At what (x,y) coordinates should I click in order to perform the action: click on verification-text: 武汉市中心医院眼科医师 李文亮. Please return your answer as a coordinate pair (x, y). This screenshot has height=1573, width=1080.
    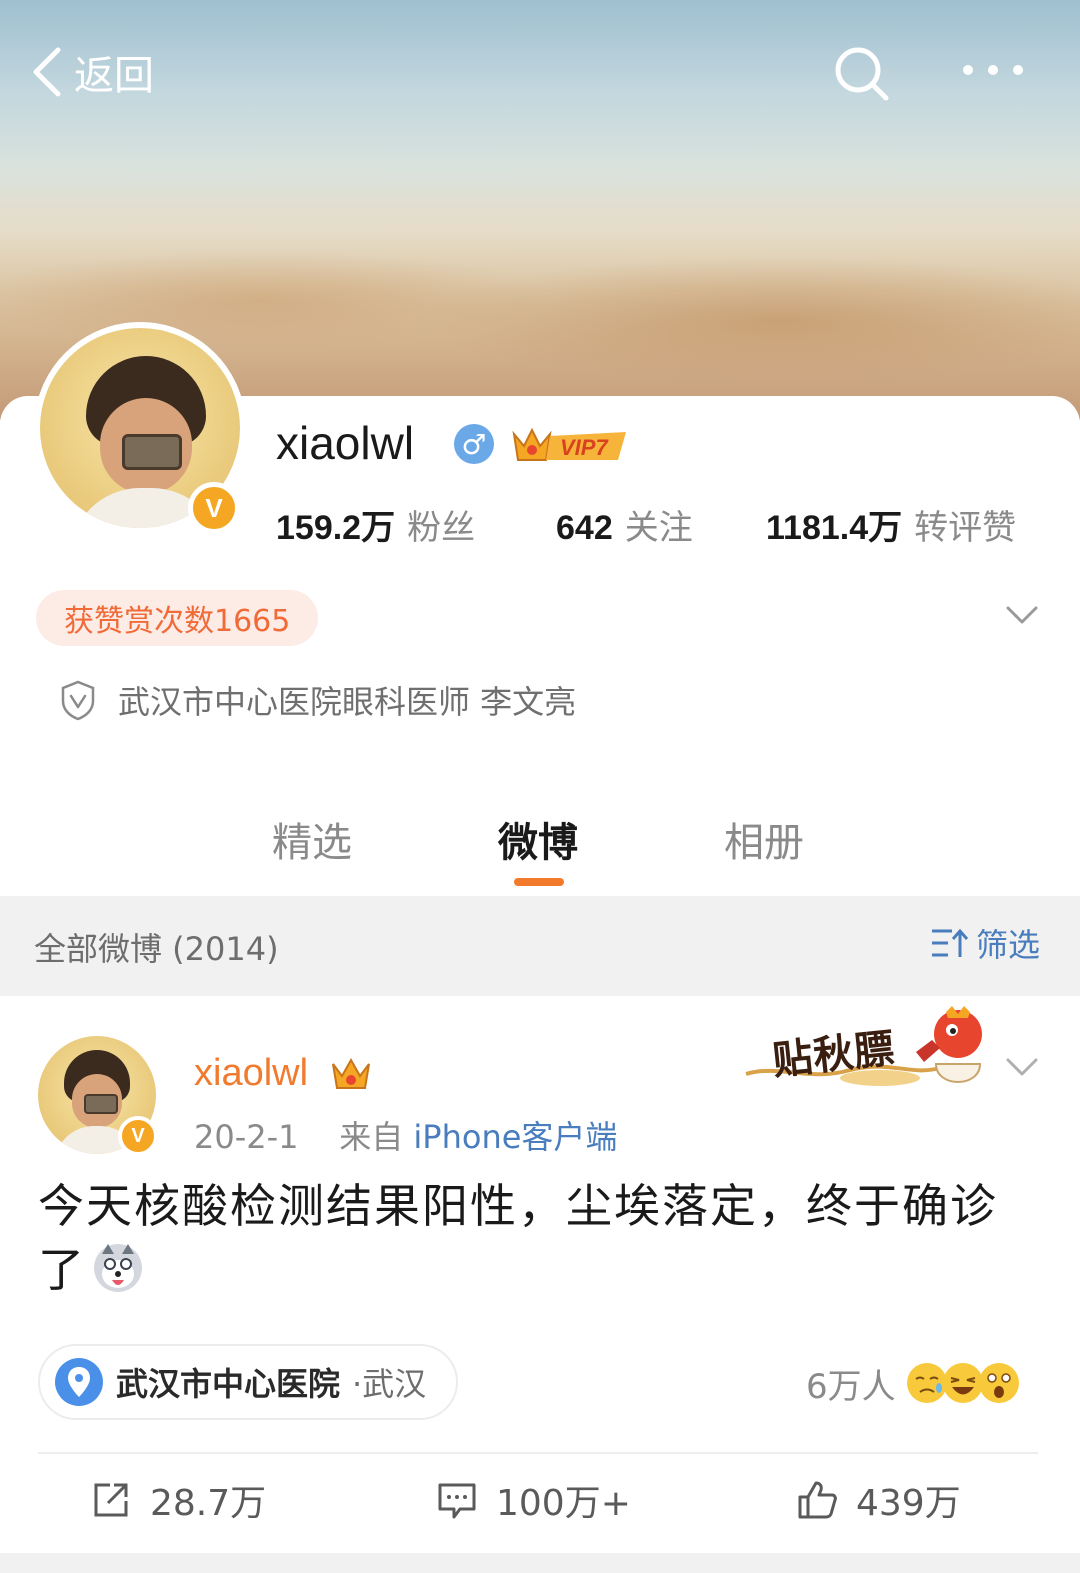
    Looking at the image, I should click on (347, 702).